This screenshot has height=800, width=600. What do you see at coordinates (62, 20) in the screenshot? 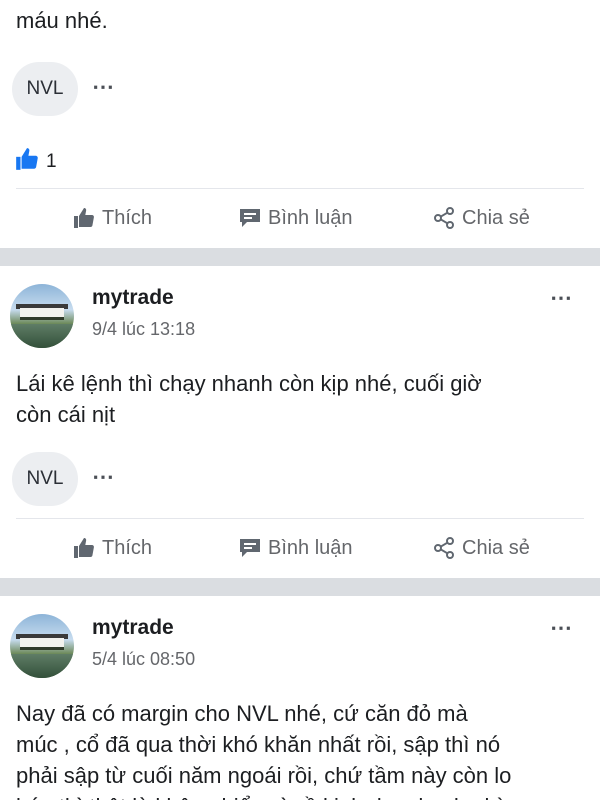
I see `post-text-line: máu nhé.` at bounding box center [62, 20].